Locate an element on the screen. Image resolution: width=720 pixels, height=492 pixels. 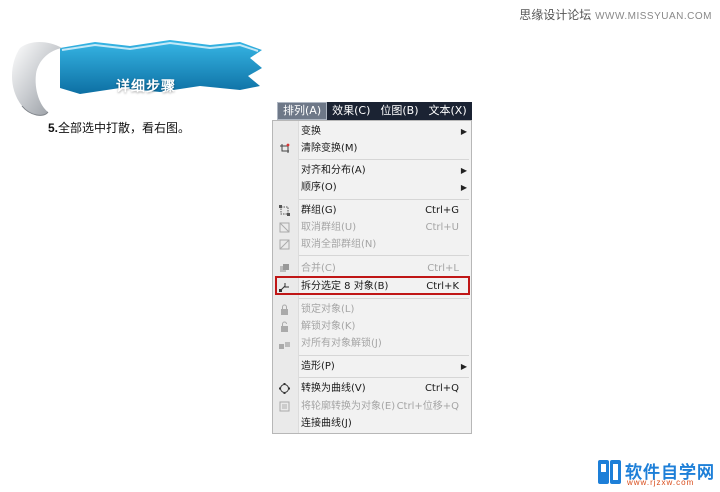
lock-icon is located at coordinates (284, 309).